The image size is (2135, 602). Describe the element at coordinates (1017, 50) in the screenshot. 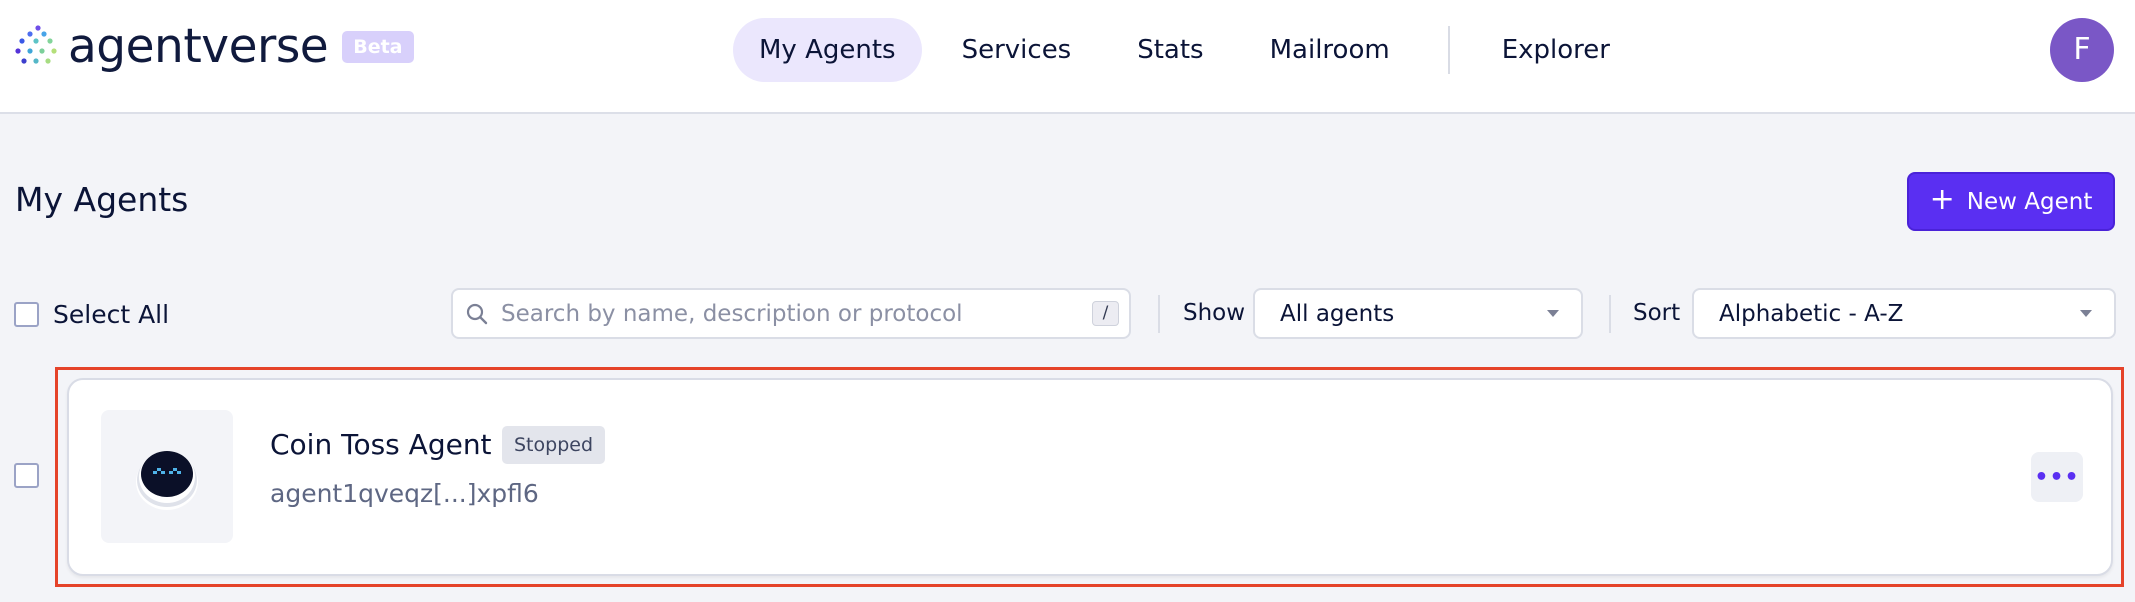

I see `nav-services: Services` at that location.